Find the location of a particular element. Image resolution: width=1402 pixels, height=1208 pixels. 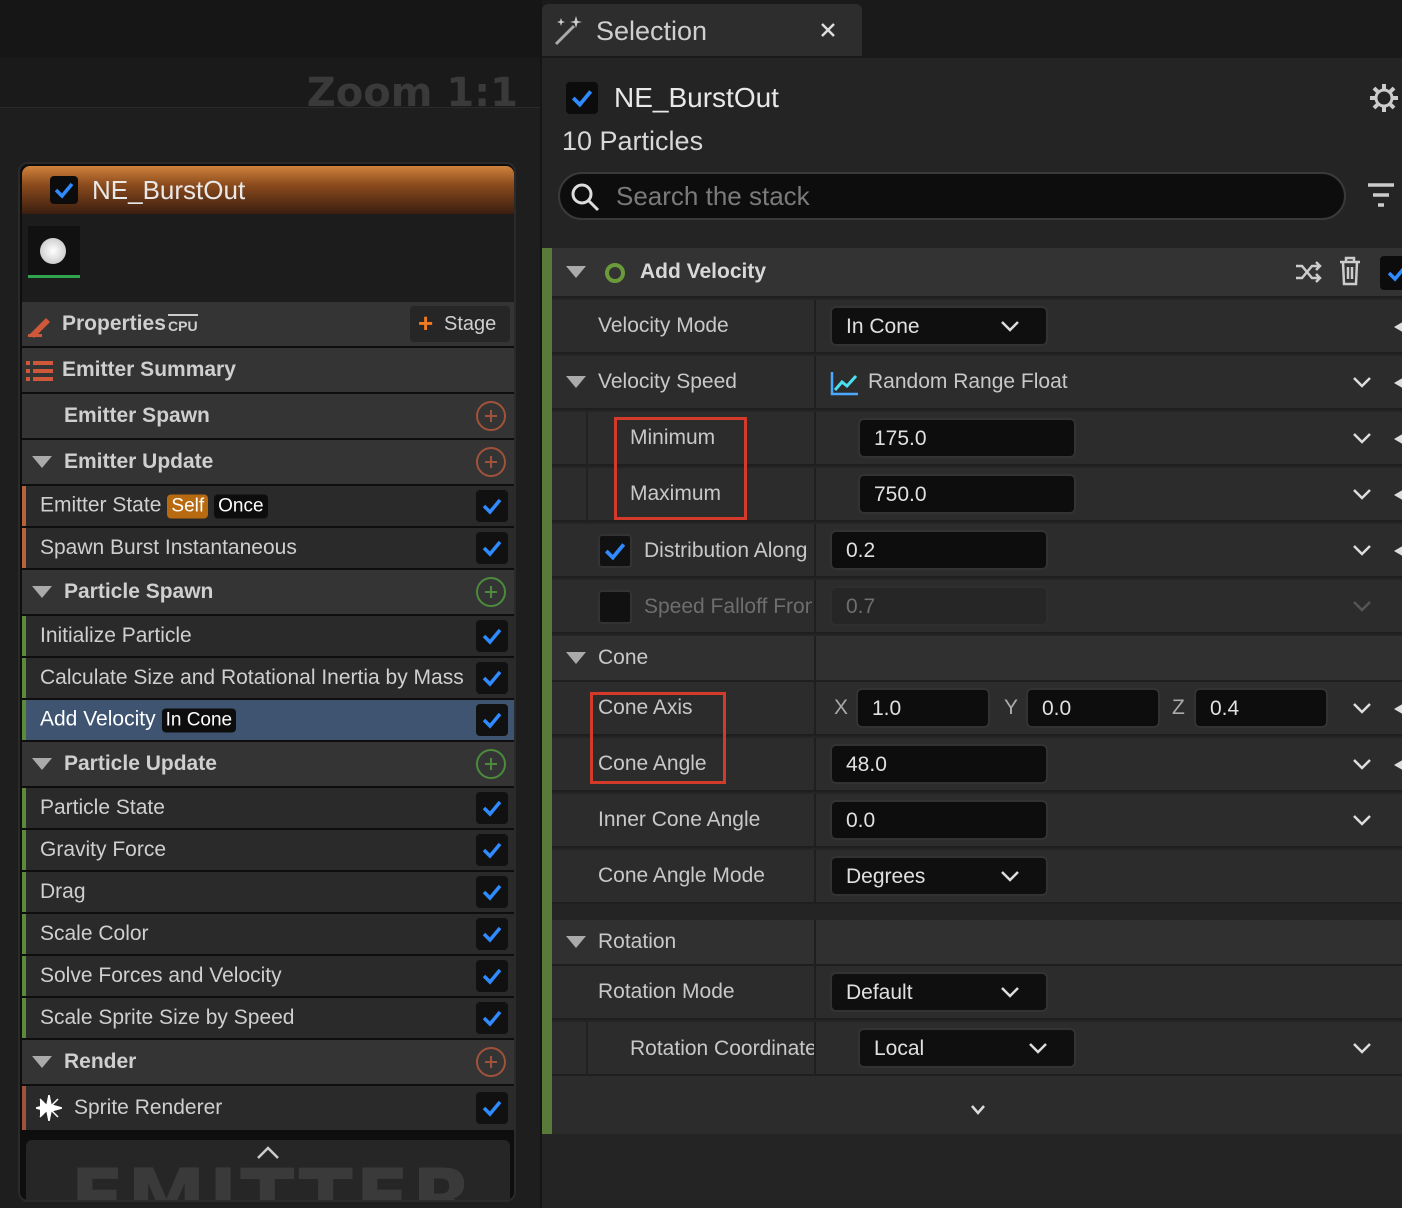

velocity-mode-dropdown: In Cone is located at coordinates (939, 326).